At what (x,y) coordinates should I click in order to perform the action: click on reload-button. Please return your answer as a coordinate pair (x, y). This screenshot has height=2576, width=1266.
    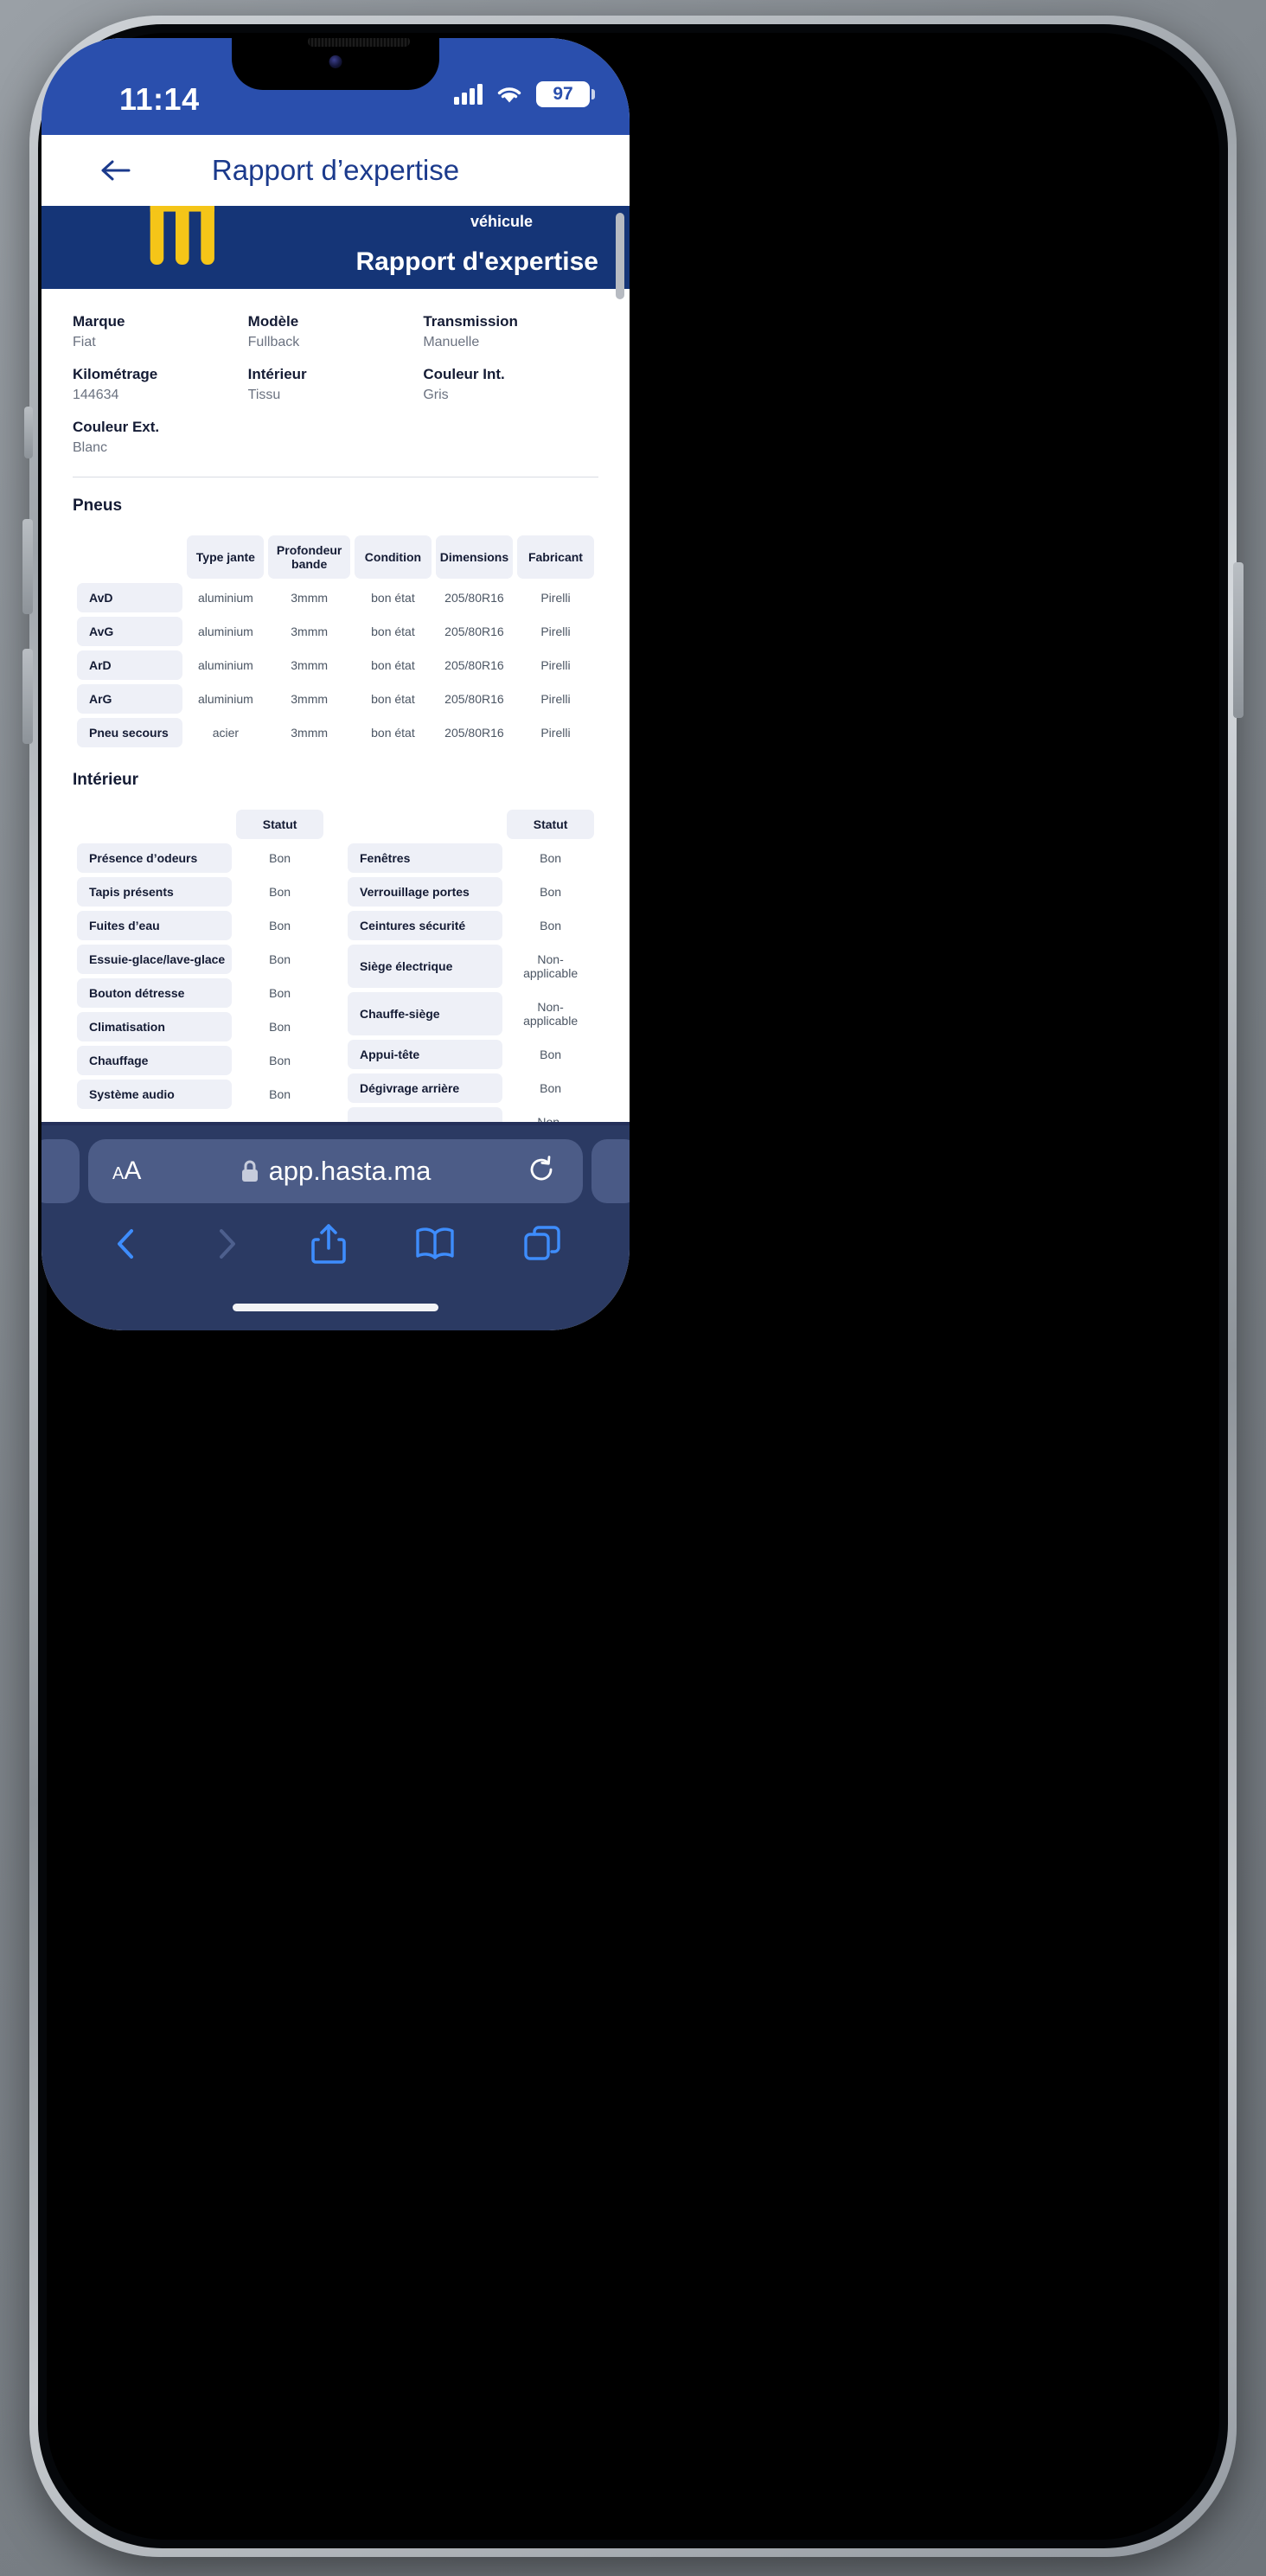
    Looking at the image, I should click on (541, 1171).